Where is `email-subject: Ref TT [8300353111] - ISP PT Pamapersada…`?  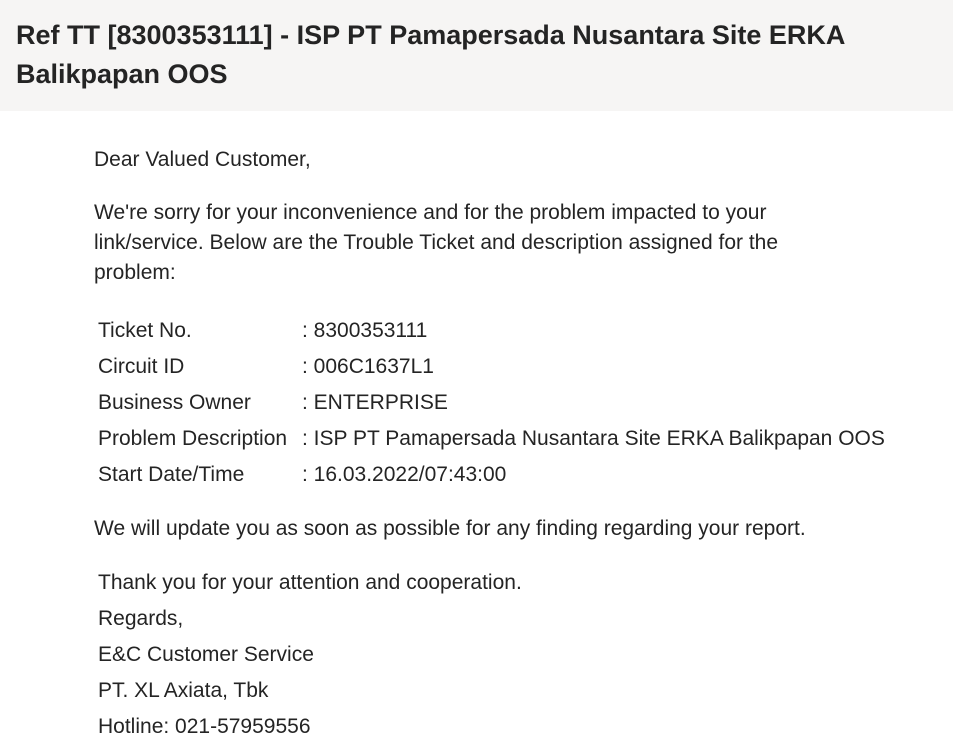 email-subject: Ref TT [8300353111] - ISP PT Pamapersada… is located at coordinates (430, 54).